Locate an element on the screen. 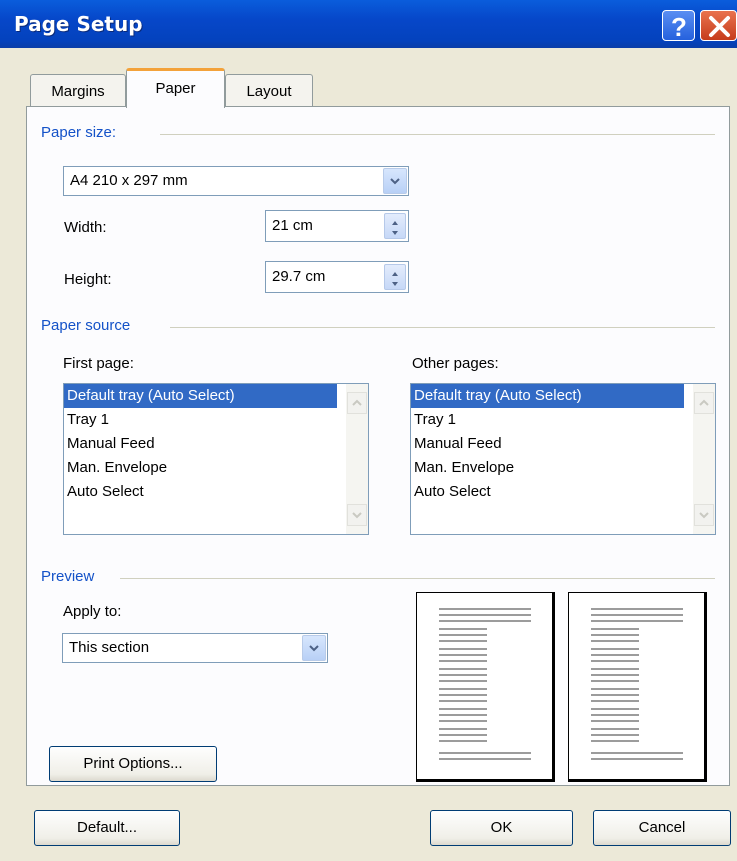  close-icon is located at coordinates (719, 26).